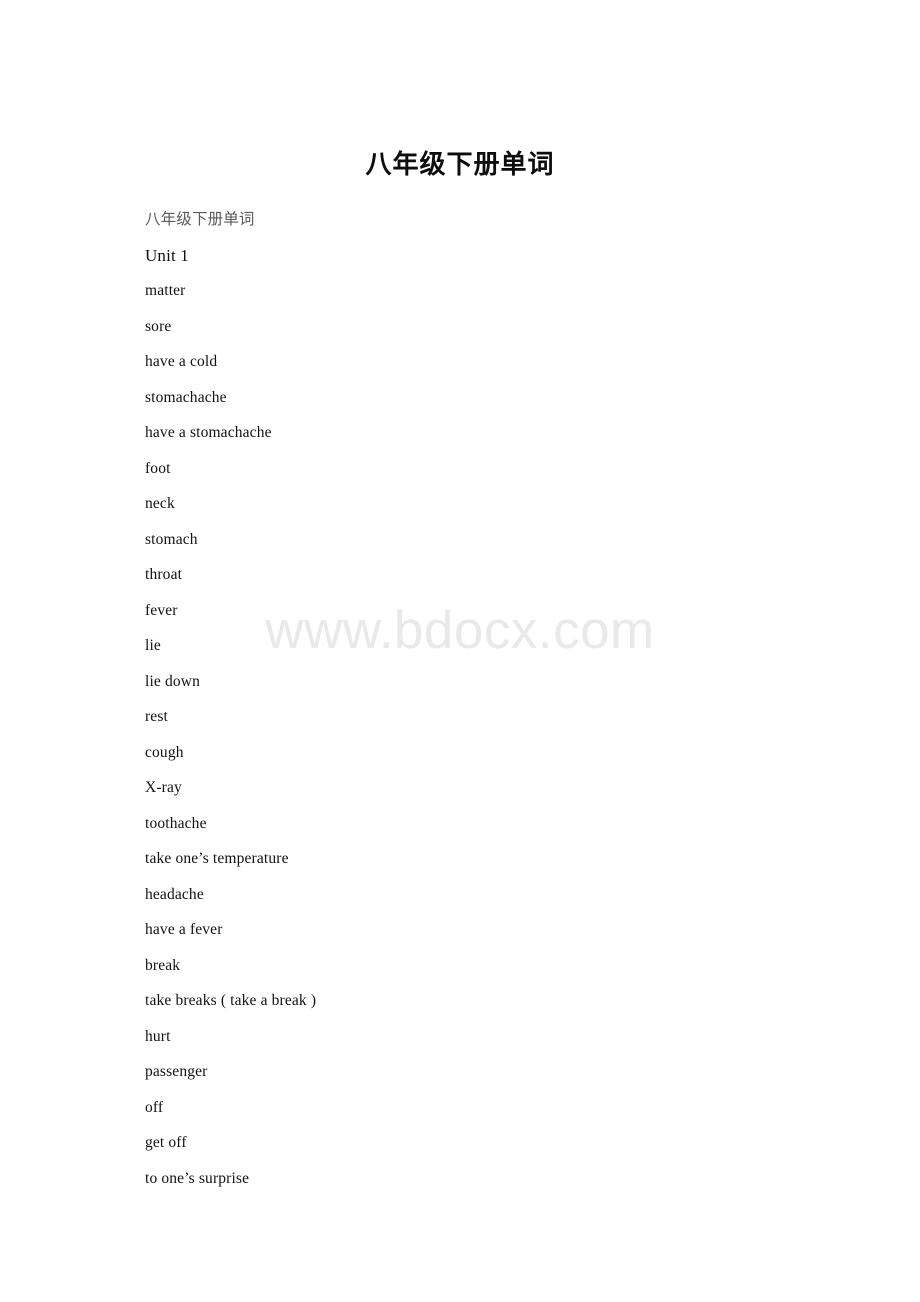 The width and height of the screenshot is (920, 1302). I want to click on vocabulary-line: take one’s temperature, so click(217, 858).